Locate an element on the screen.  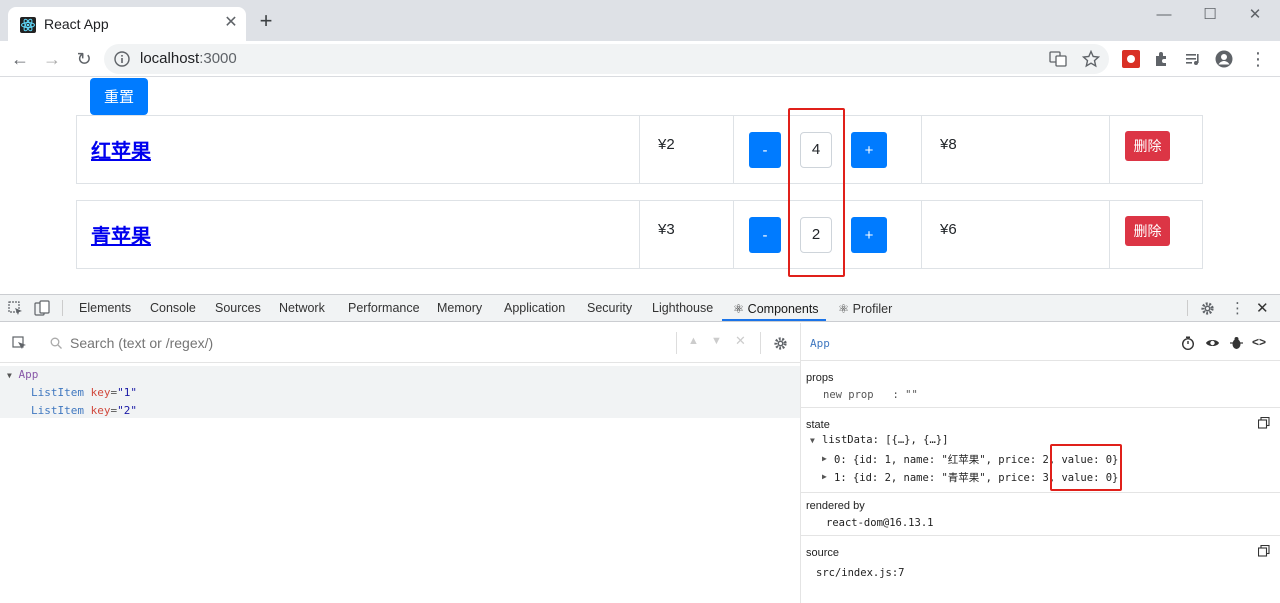
forward-icon: → is located at coordinates (52, 59).